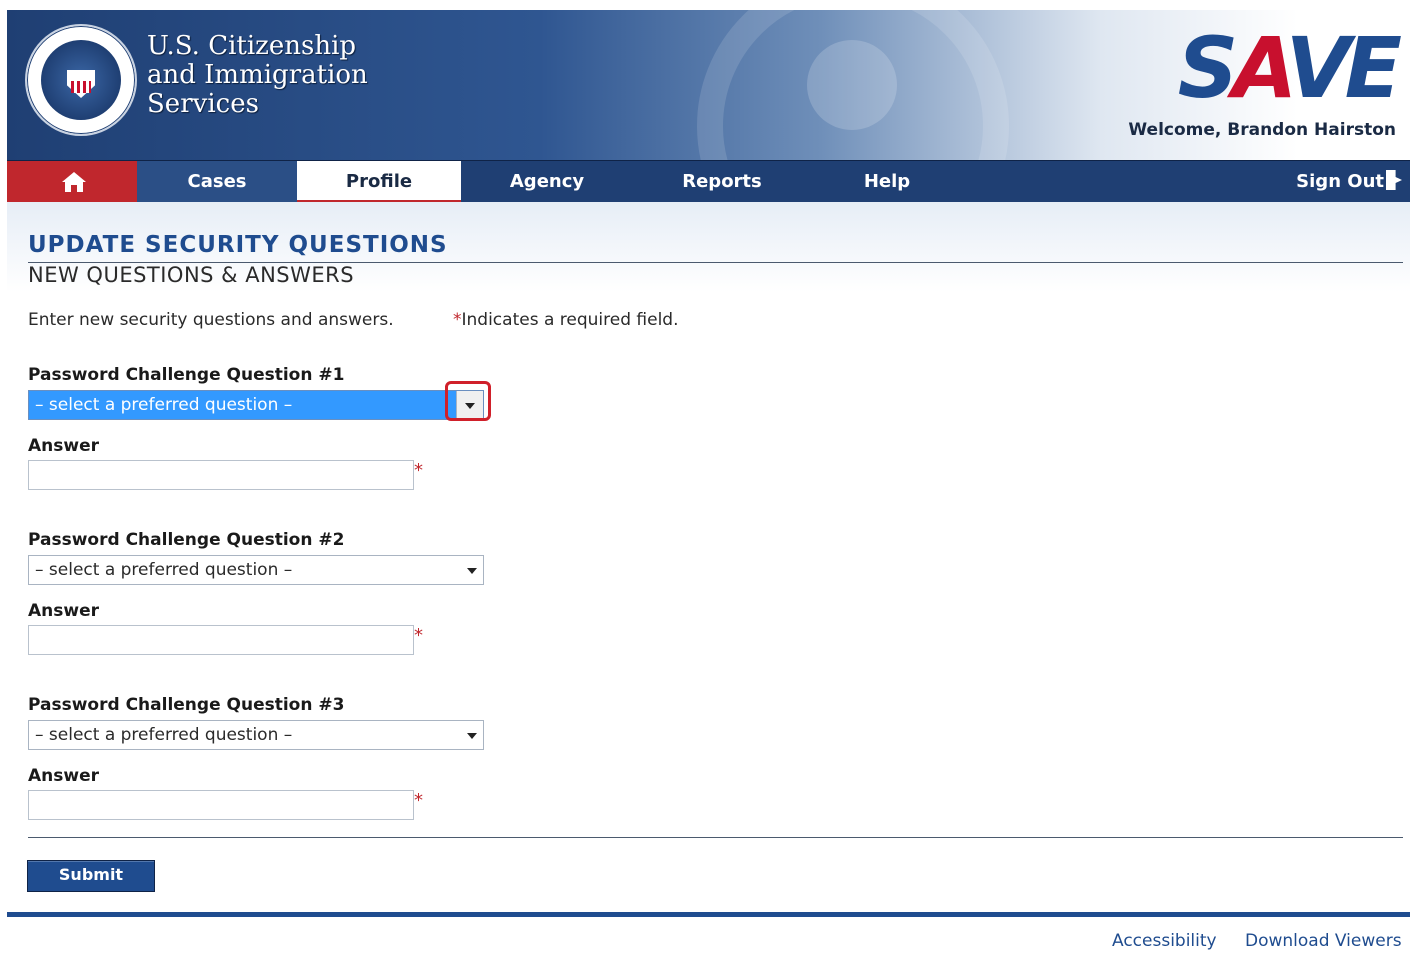 This screenshot has width=1410, height=954. What do you see at coordinates (547, 182) in the screenshot?
I see `nav-agency: Agency` at bounding box center [547, 182].